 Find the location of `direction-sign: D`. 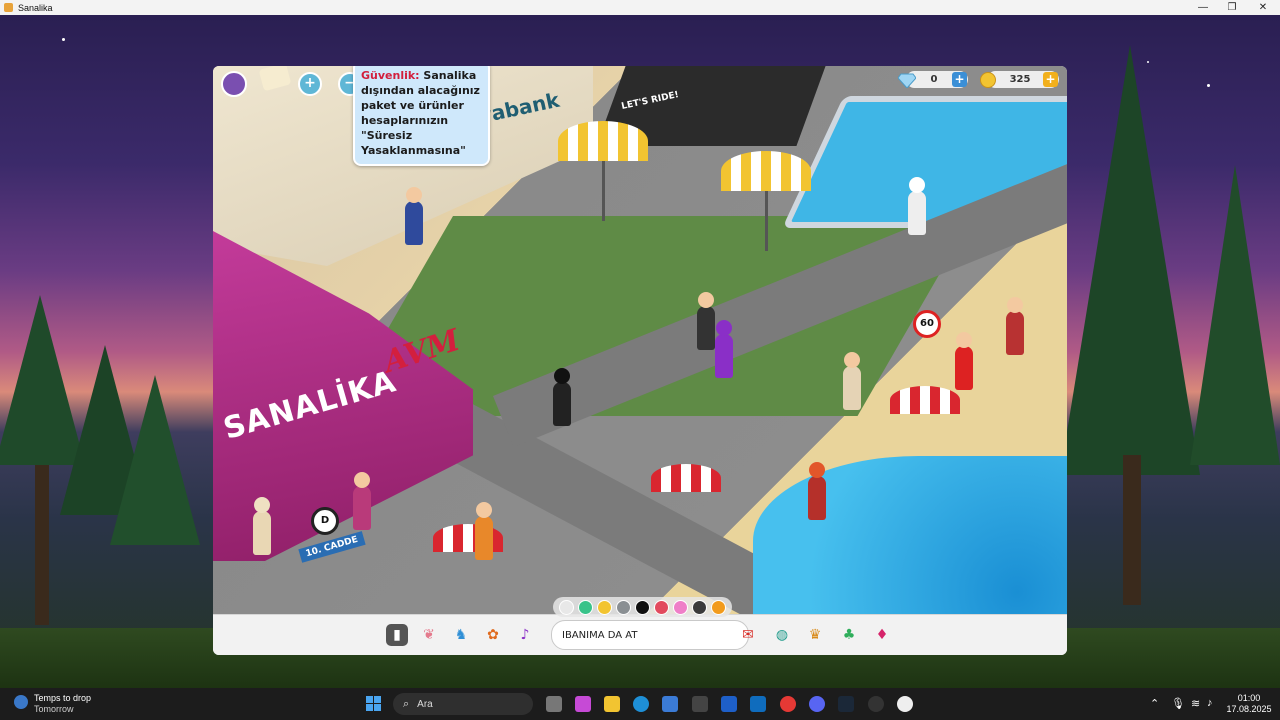

direction-sign: D is located at coordinates (325, 521).